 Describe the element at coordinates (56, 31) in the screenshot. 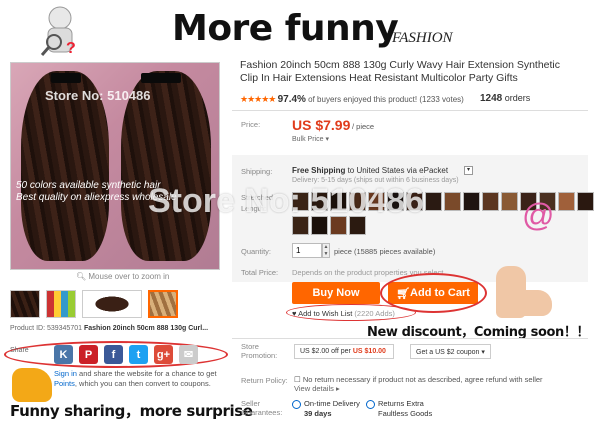

I see `mascot-magnifier-icon` at that location.